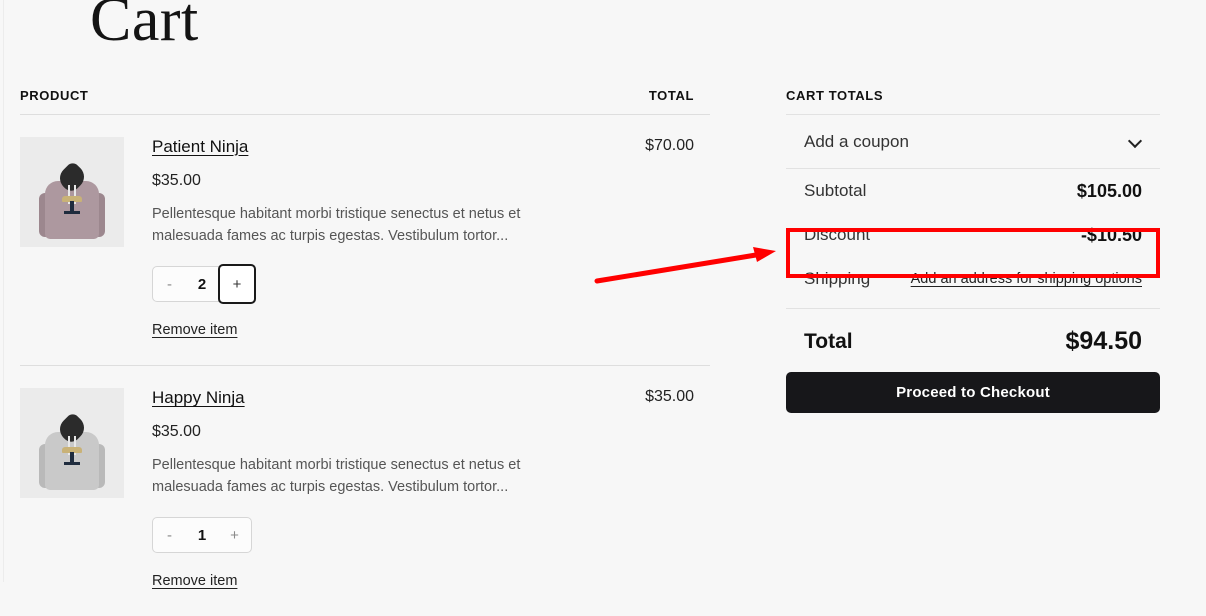  I want to click on product-line-total: $35.00, so click(669, 397).